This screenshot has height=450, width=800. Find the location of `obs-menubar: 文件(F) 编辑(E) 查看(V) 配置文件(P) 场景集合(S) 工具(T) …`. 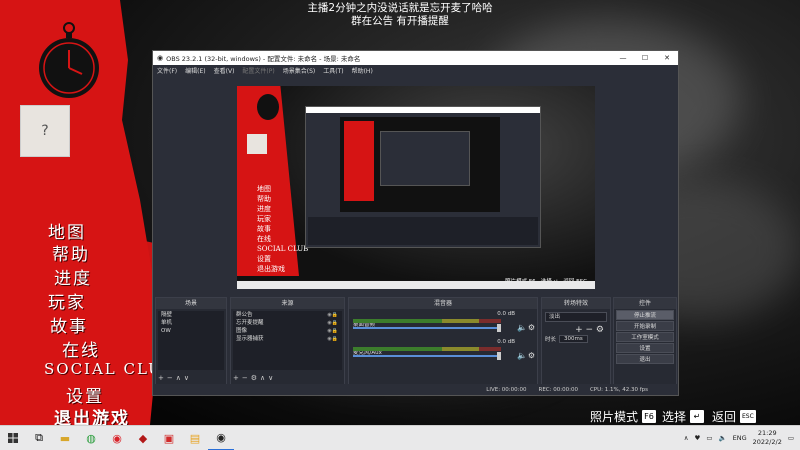

obs-menubar: 文件(F) 编辑(E) 查看(V) 配置文件(P) 场景集合(S) 工具(T) … is located at coordinates (415, 70).